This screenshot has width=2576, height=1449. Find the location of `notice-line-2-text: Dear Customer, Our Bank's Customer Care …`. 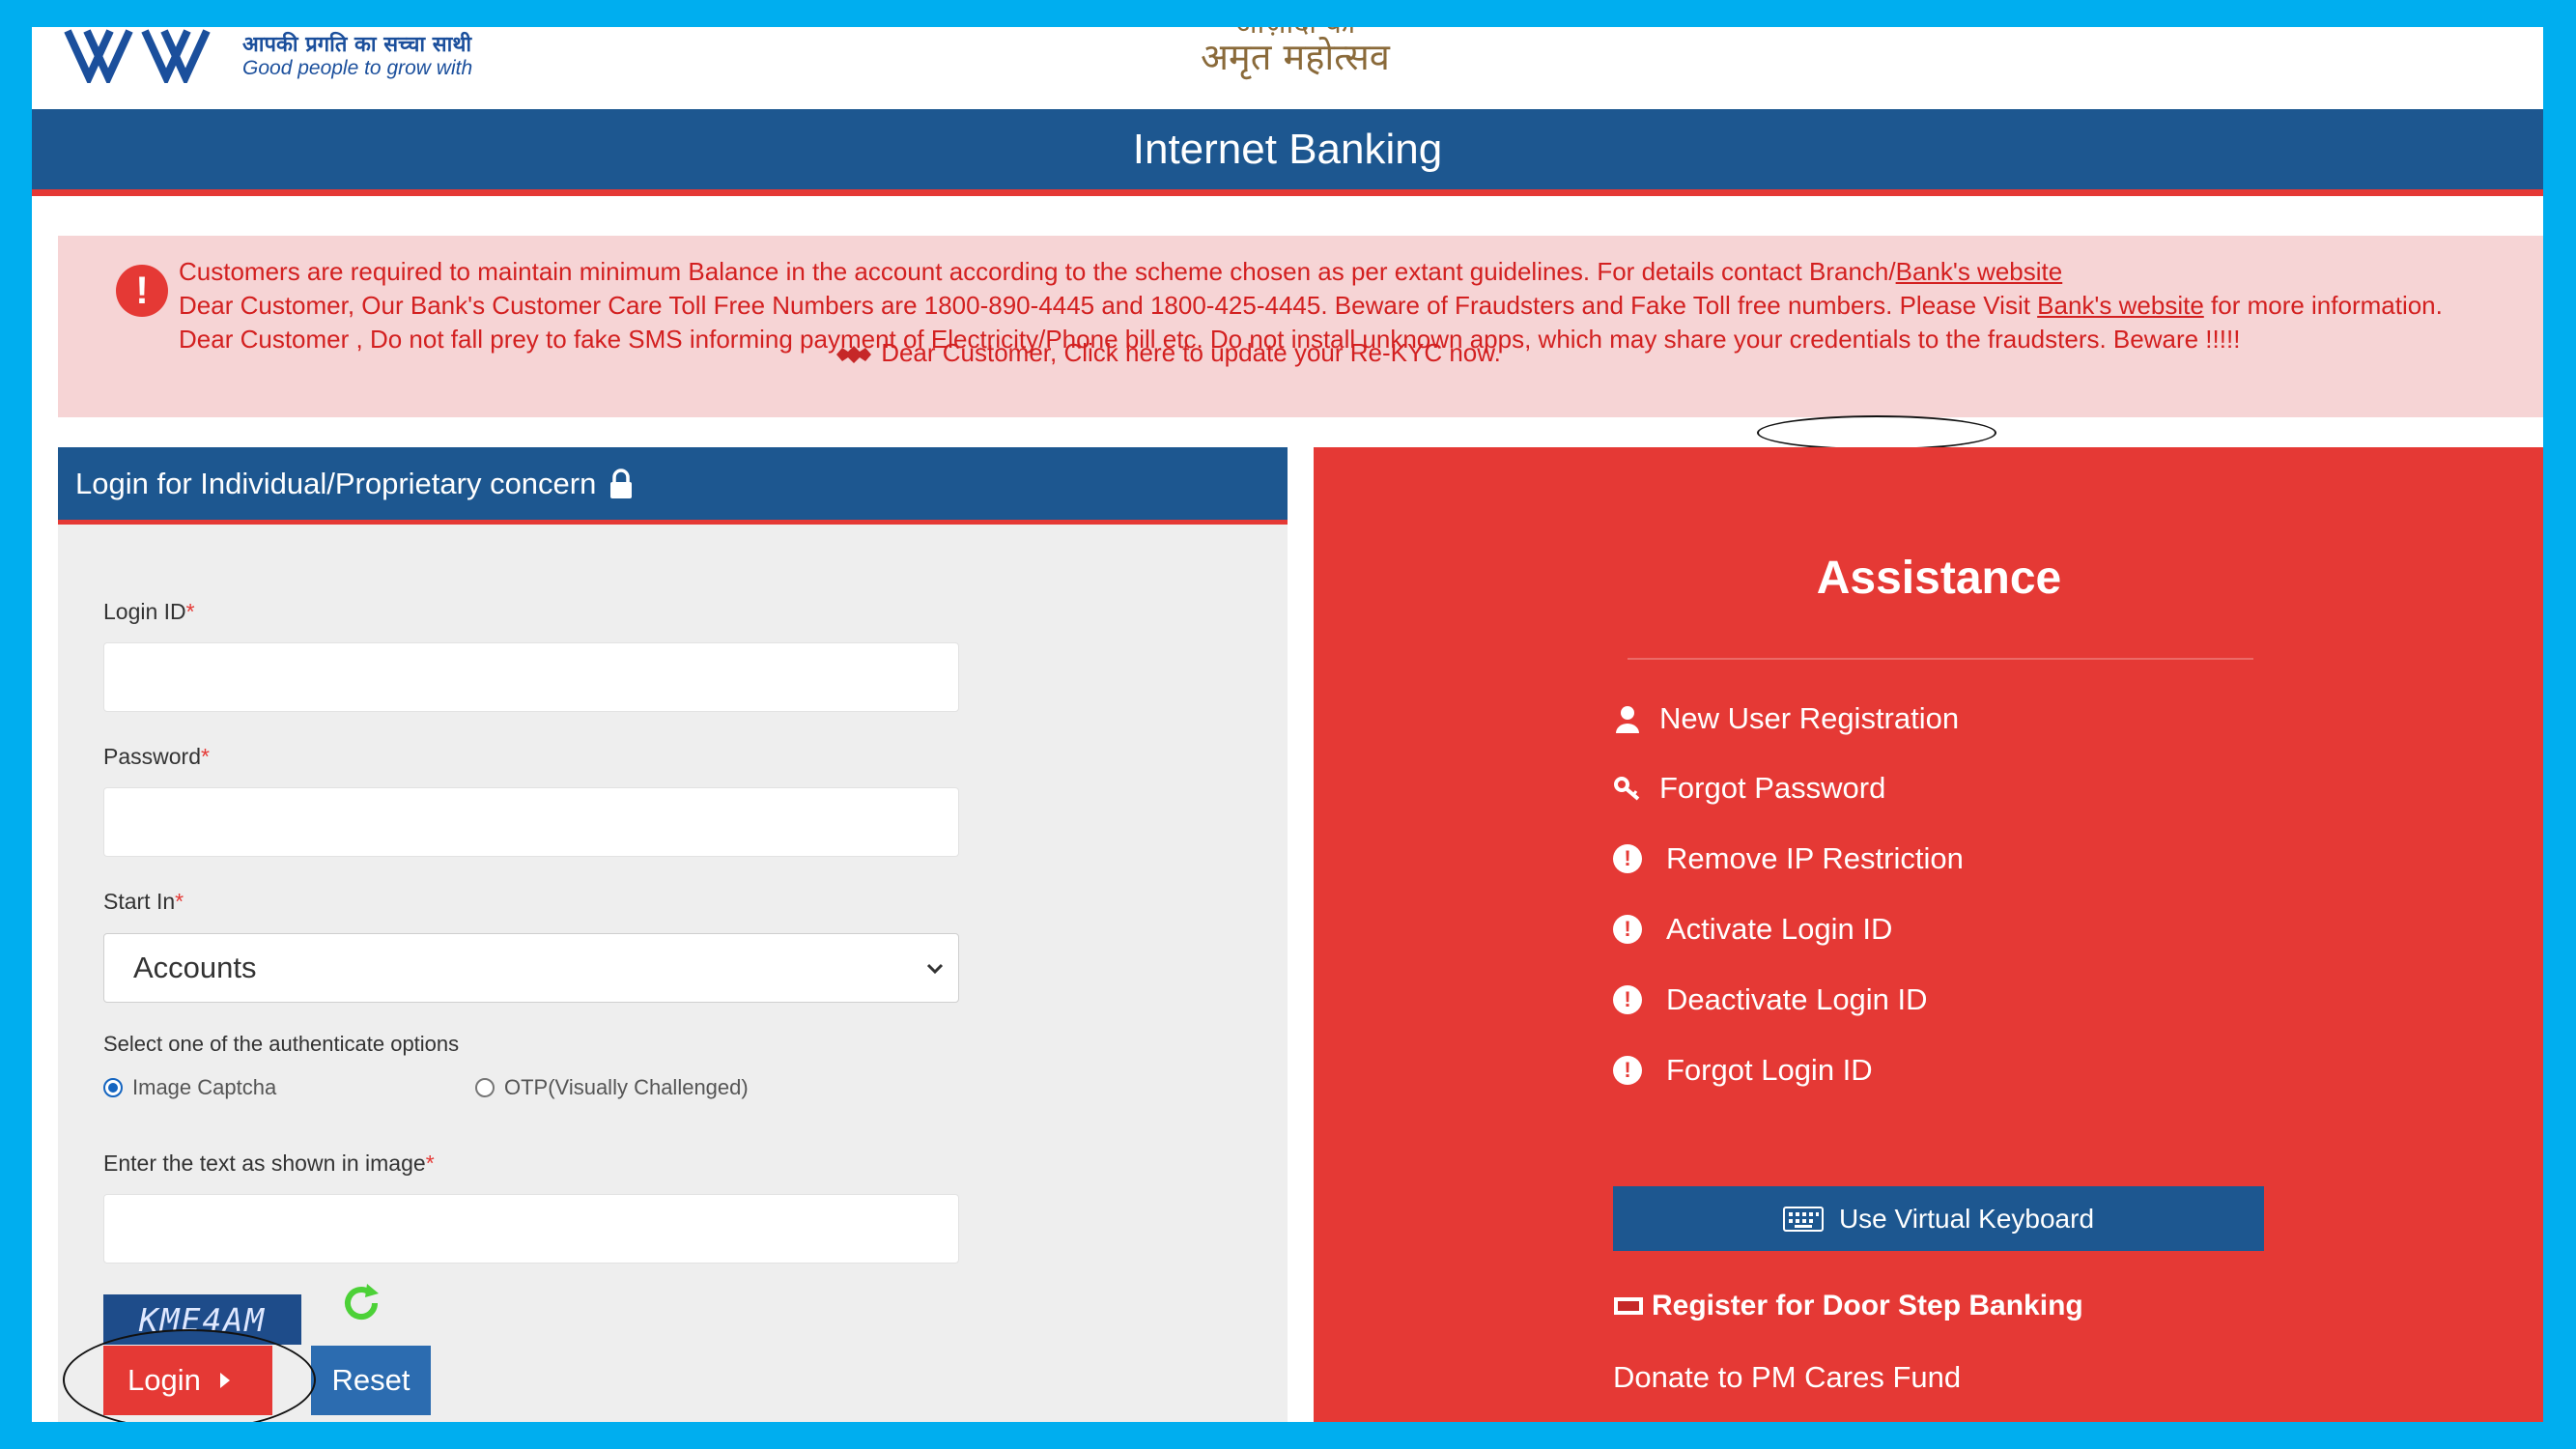

notice-line-2-text: Dear Customer, Our Bank's Customer Care … is located at coordinates (1108, 305).